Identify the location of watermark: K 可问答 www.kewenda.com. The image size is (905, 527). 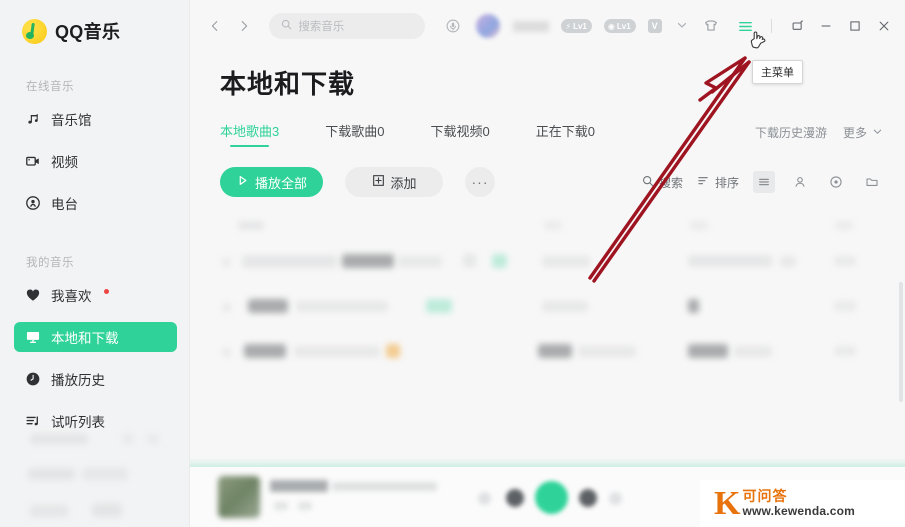
(802, 503).